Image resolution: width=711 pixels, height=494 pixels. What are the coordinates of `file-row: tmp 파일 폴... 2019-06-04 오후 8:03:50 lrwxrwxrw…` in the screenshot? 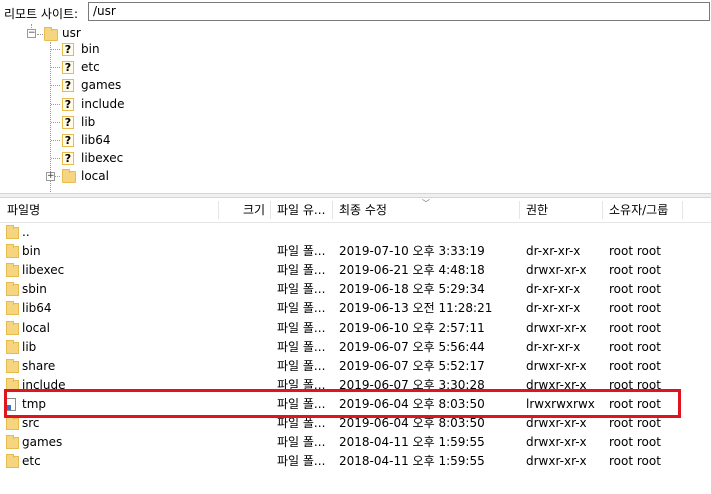 It's located at (355, 404).